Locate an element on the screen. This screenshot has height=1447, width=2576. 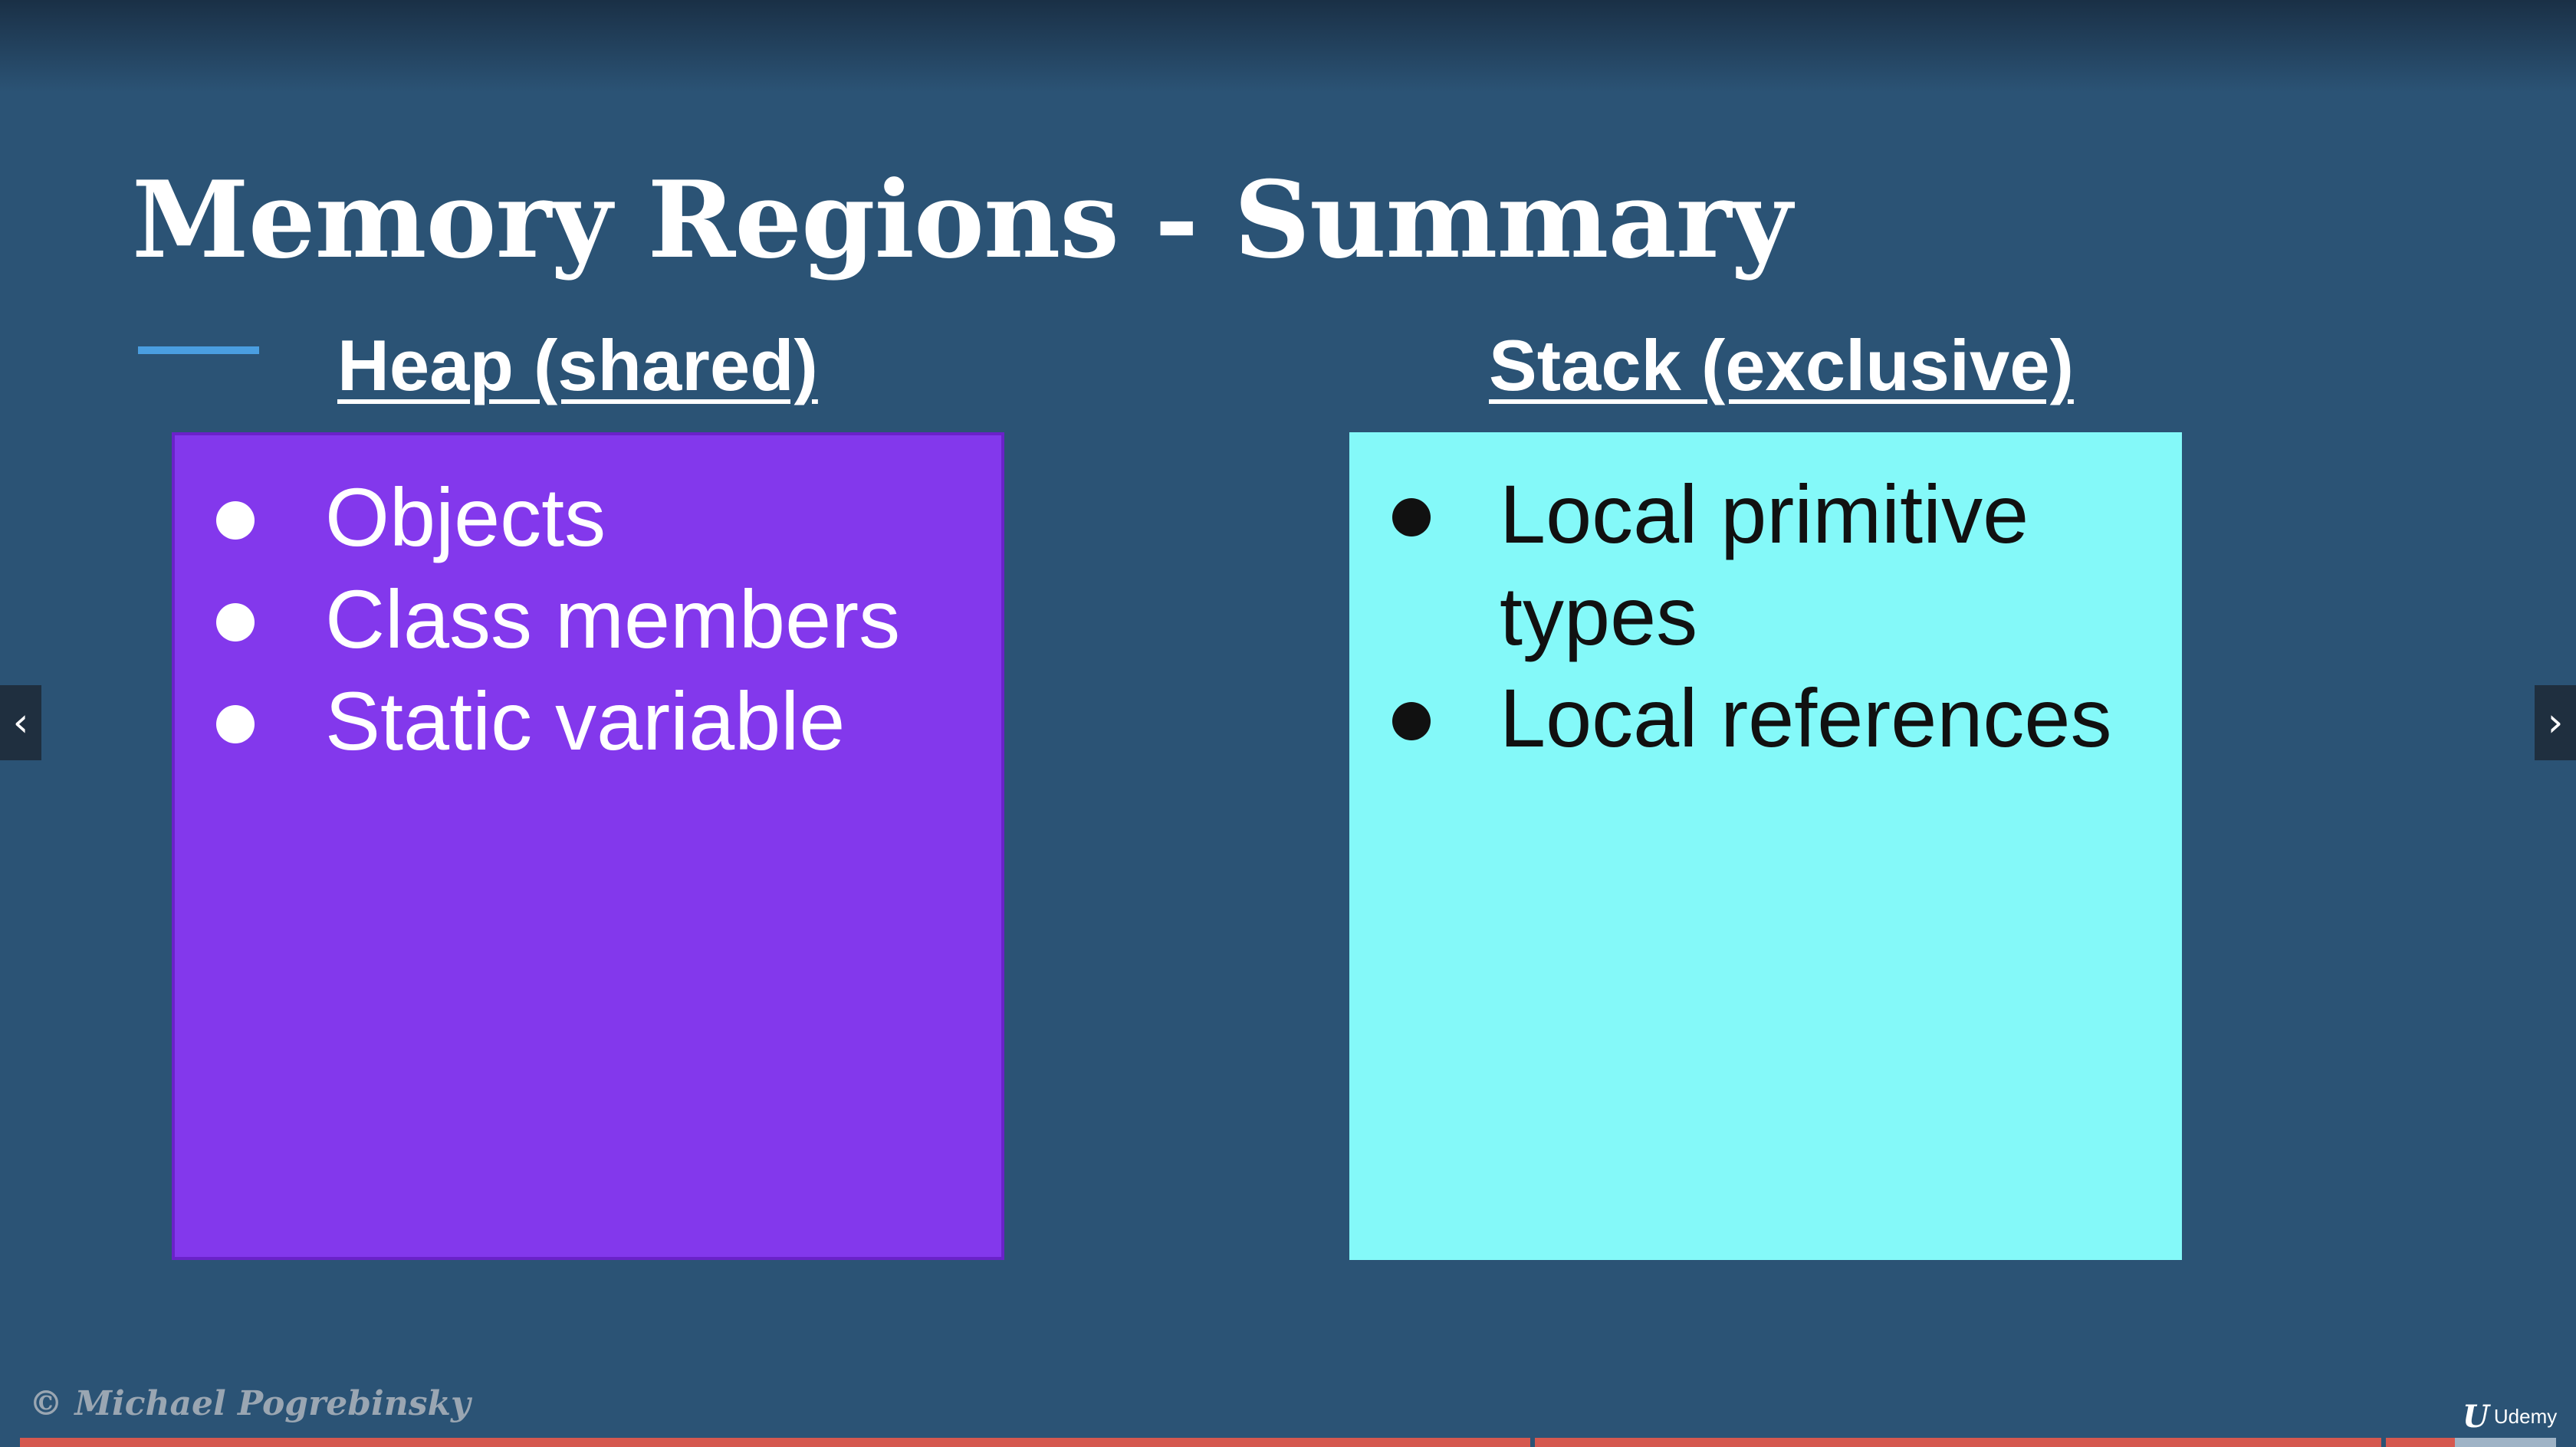
heap-list: Objects Class members Static variable is located at coordinates (588, 604).